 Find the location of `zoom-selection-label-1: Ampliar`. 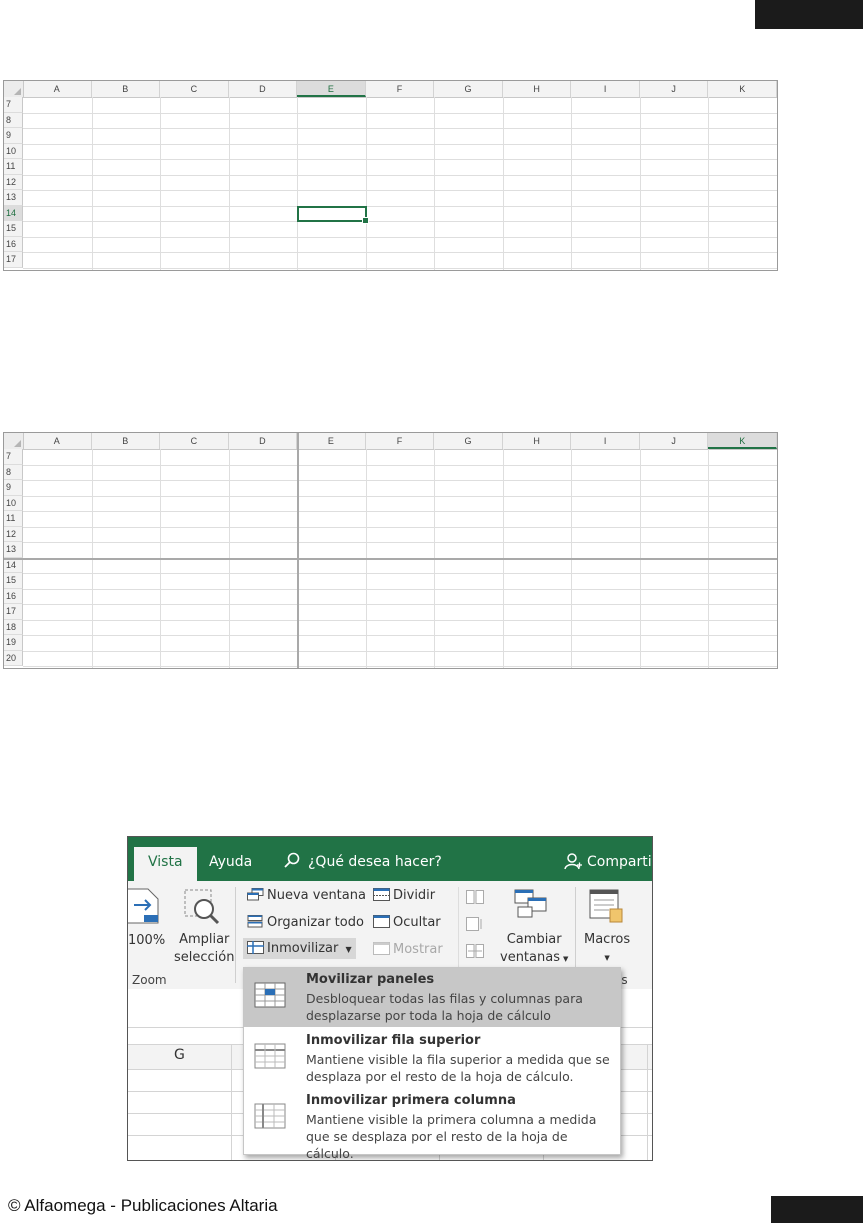

zoom-selection-label-1: Ampliar is located at coordinates (204, 939).